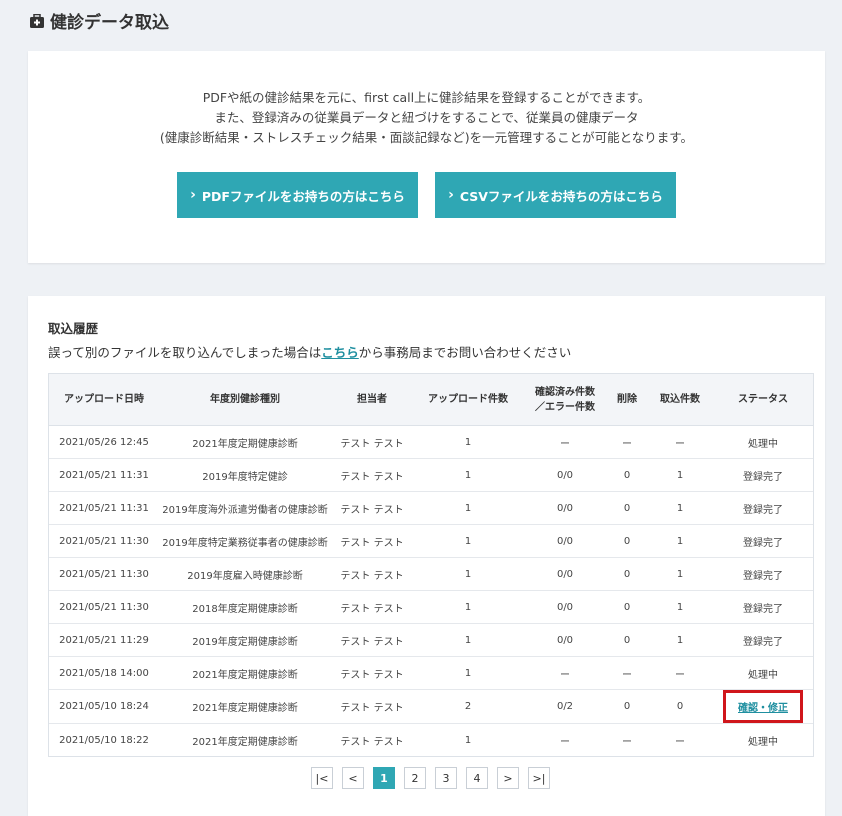  What do you see at coordinates (539, 778) in the screenshot?
I see `last-page-button: >|` at bounding box center [539, 778].